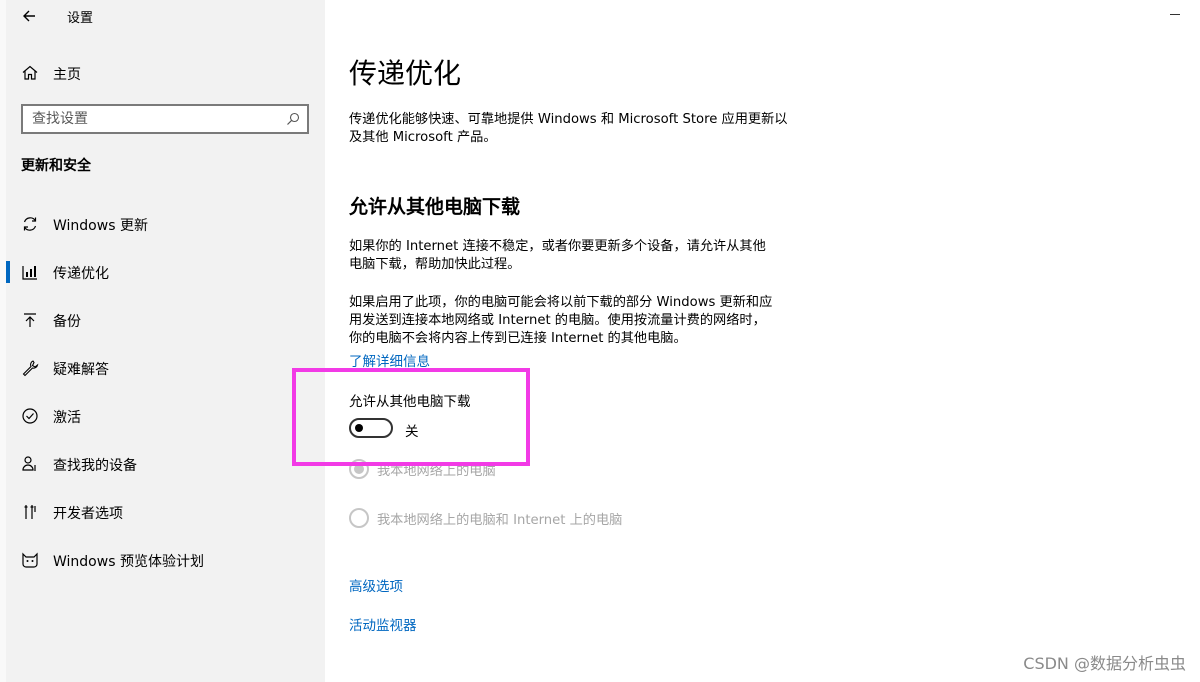 Image resolution: width=1200 pixels, height=682 pixels. What do you see at coordinates (557, 320) in the screenshot?
I see `paragraph-line: 用发送到连接本地网络或 Internet 的电脑。使用按流量计费的网络时，` at bounding box center [557, 320].